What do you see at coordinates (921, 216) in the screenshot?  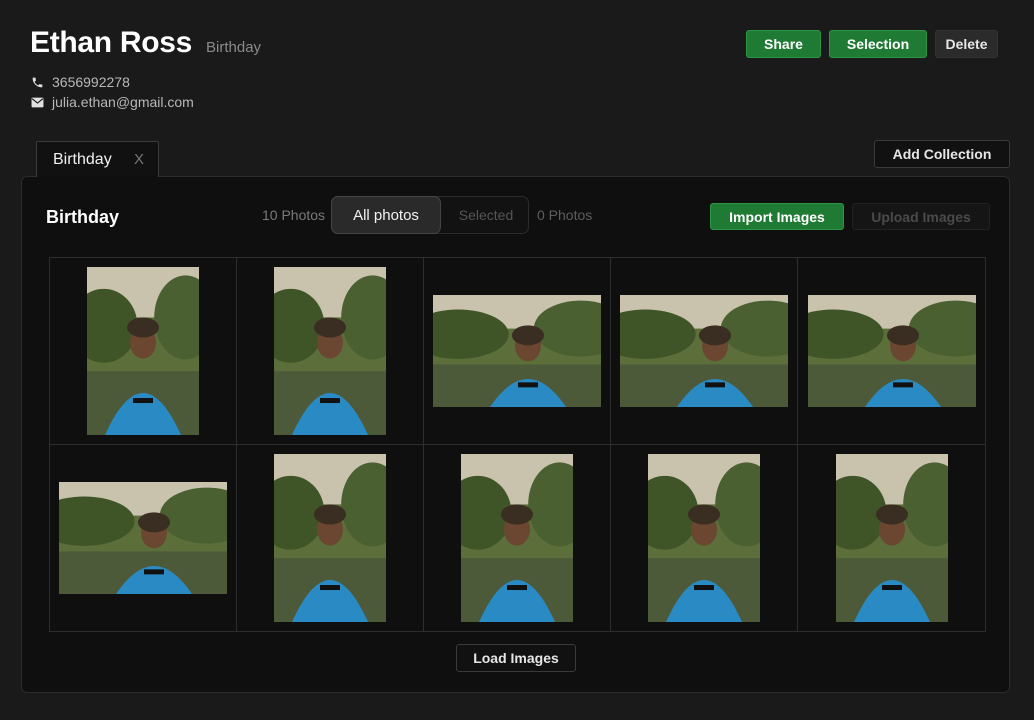 I see `upload-images-button: Upload Images` at bounding box center [921, 216].